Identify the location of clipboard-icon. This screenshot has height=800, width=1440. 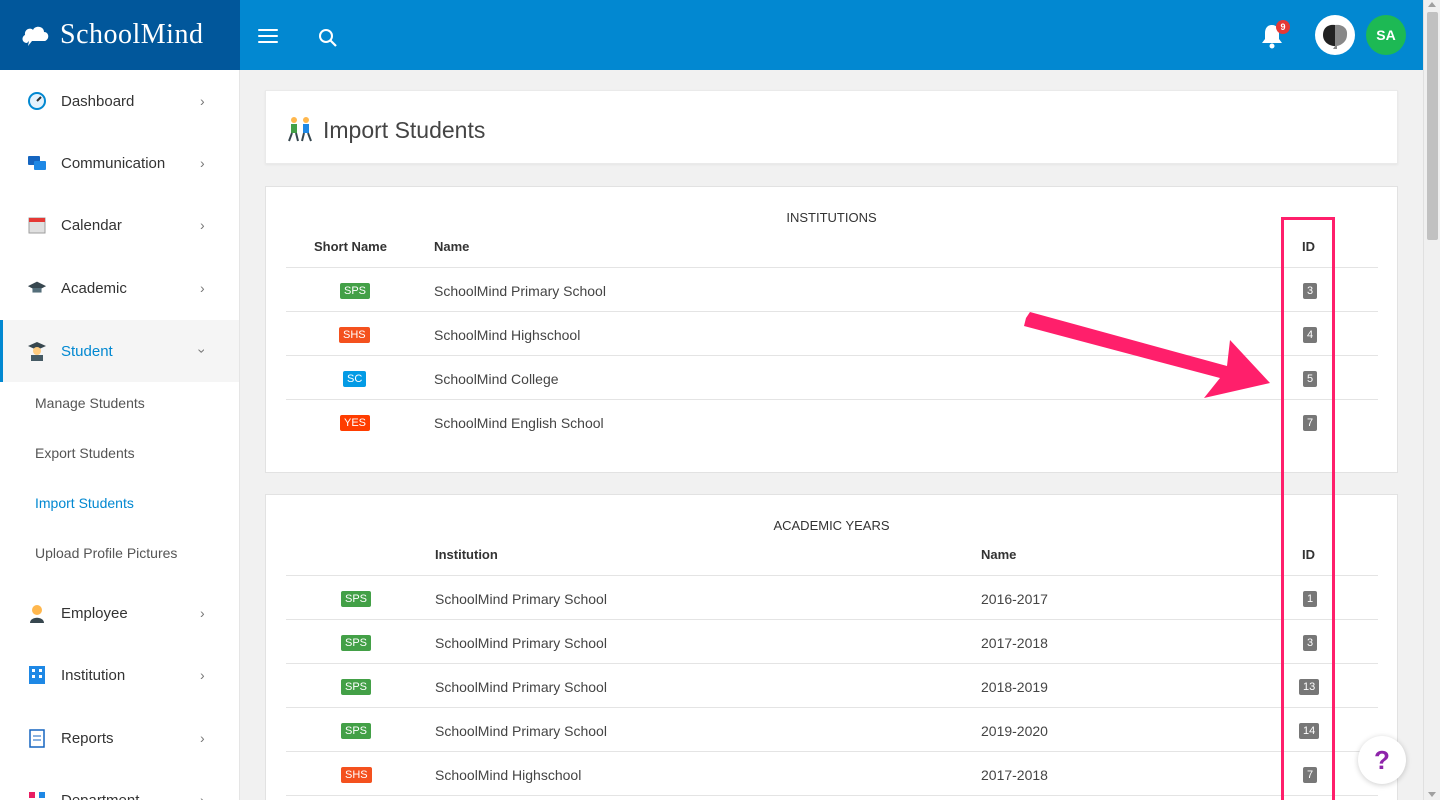
(37, 738).